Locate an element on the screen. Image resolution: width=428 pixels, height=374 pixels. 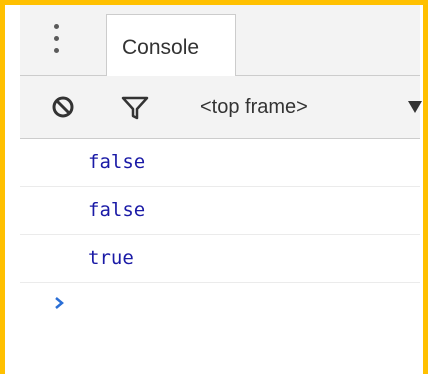
clear-console-icon is located at coordinates (63, 107).